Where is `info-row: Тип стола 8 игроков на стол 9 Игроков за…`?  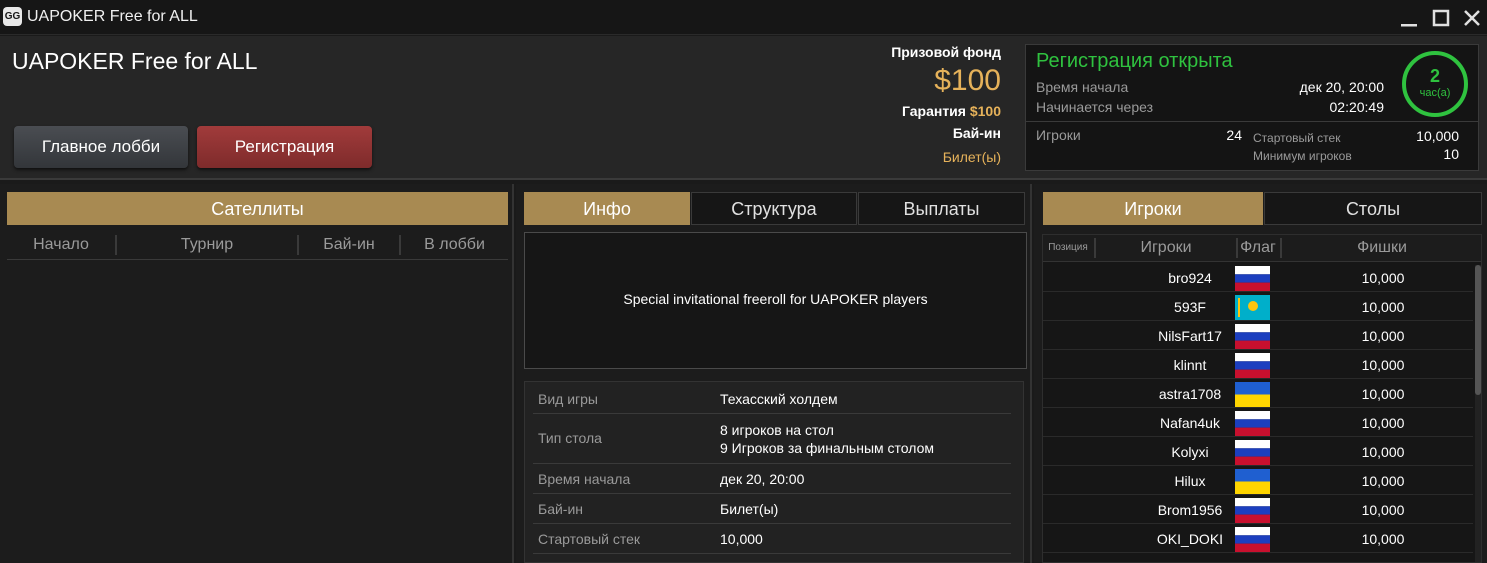 info-row: Тип стола 8 игроков на стол 9 Игроков за… is located at coordinates (772, 439).